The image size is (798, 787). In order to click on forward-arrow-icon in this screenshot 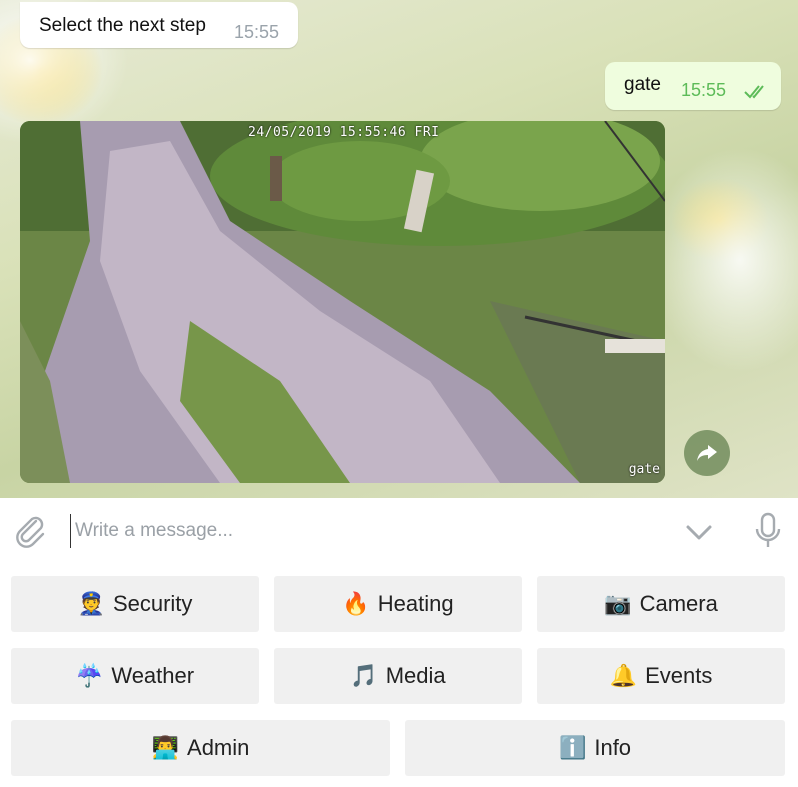, I will do `click(707, 453)`.